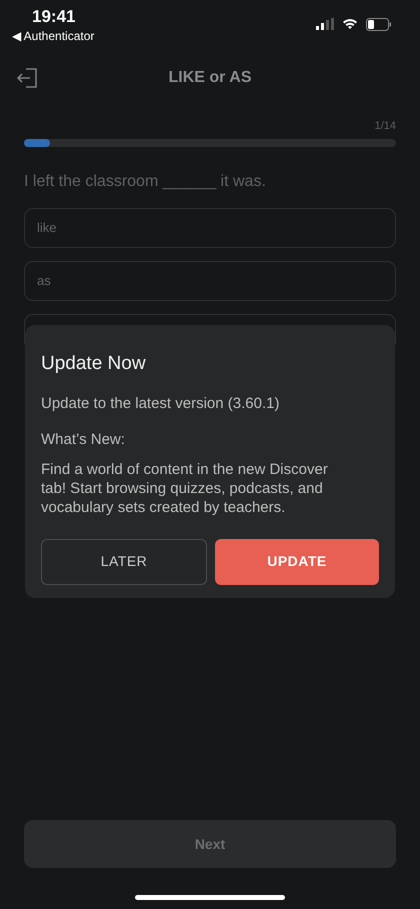 The width and height of the screenshot is (420, 909). I want to click on whats-new-text: Find a world of content in the new Discover tab! Start browsing quizzes, podcasts, and vocabulary sets created by teachers., so click(185, 488).